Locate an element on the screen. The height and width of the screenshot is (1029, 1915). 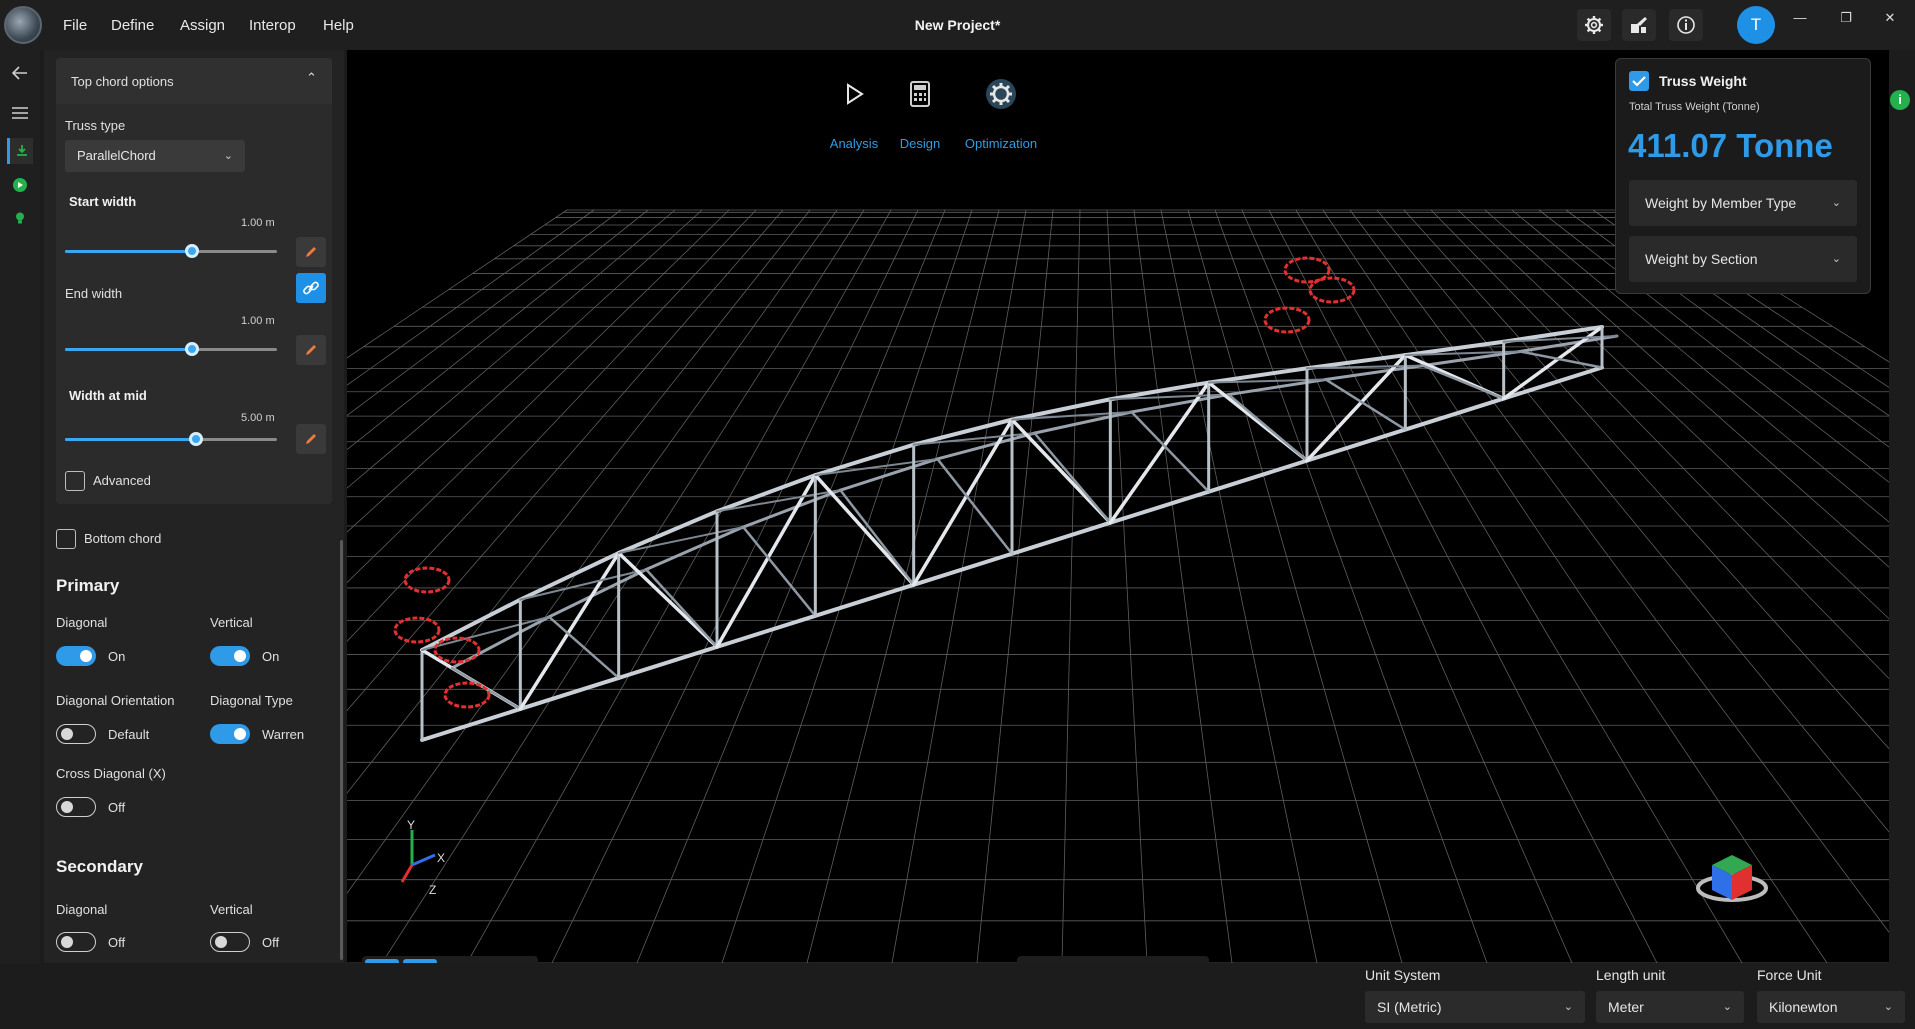
end-width-edit-button is located at coordinates (311, 350).